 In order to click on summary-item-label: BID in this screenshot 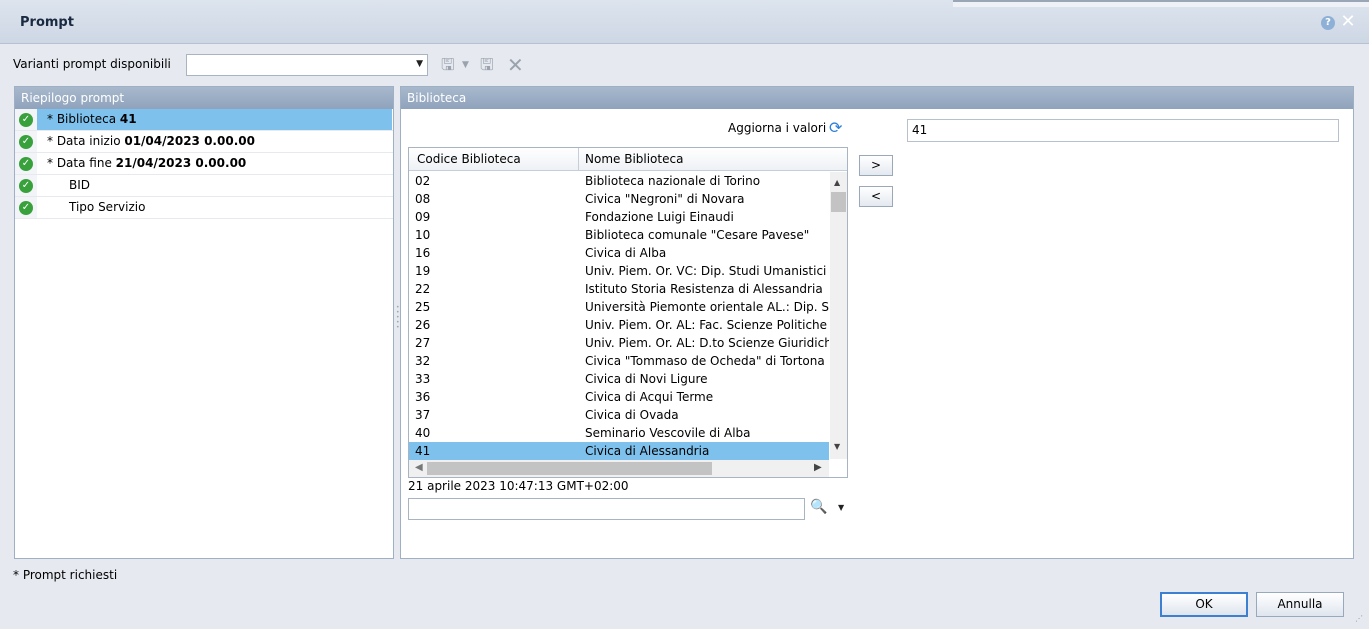, I will do `click(80, 185)`.